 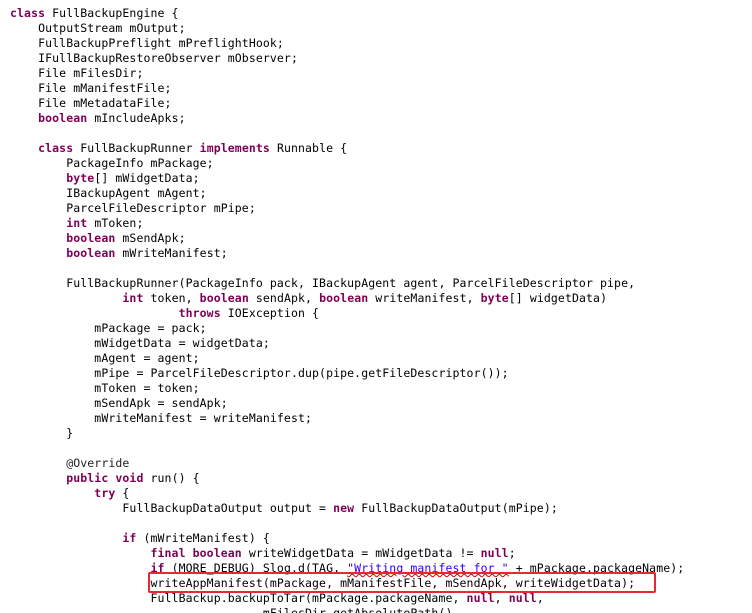 What do you see at coordinates (376, 253) in the screenshot?
I see `code-line: boolean mWriteManifest;` at bounding box center [376, 253].